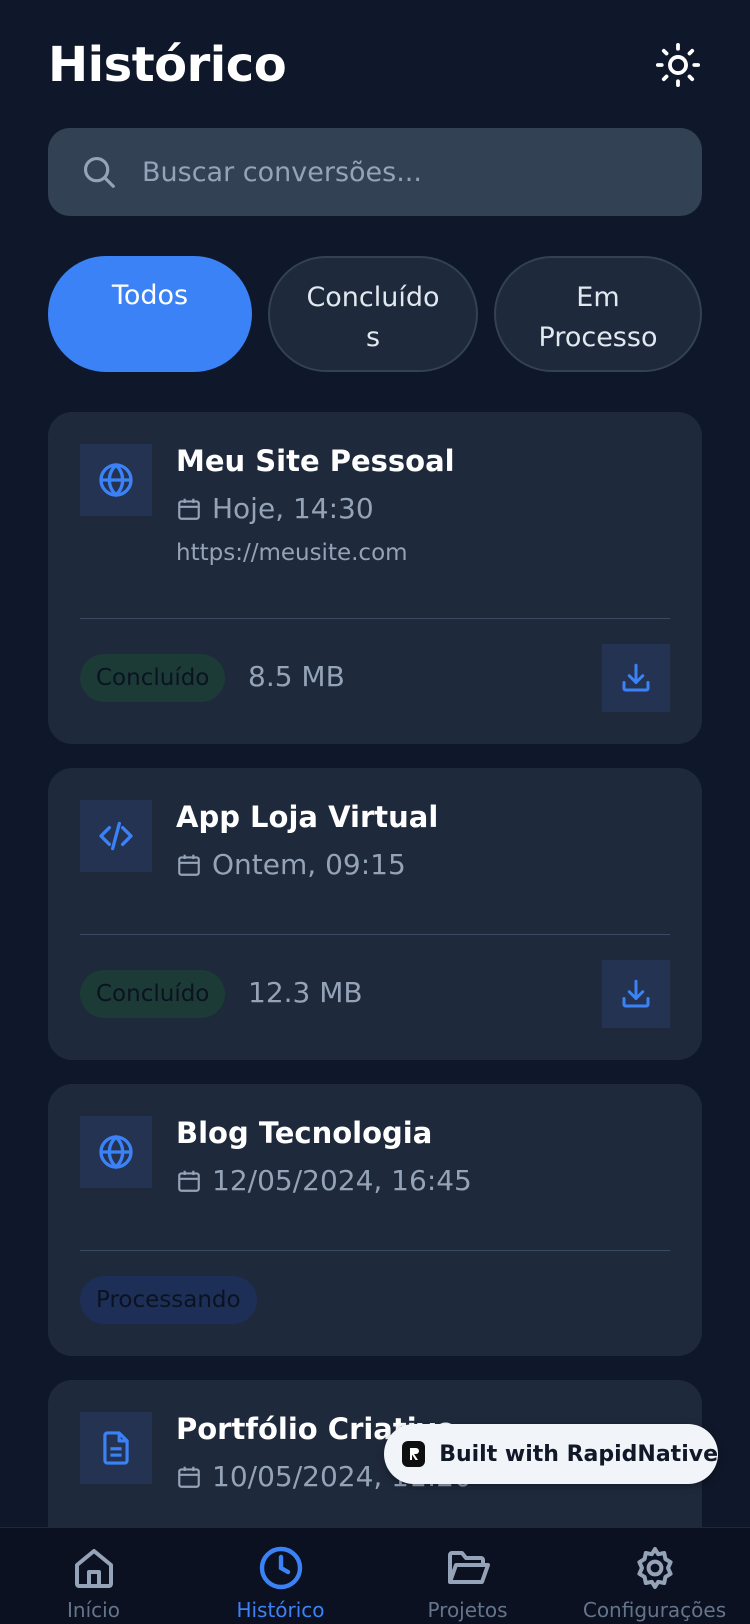 The height and width of the screenshot is (1624, 750). Describe the element at coordinates (382, 172) in the screenshot. I see `search-input` at that location.